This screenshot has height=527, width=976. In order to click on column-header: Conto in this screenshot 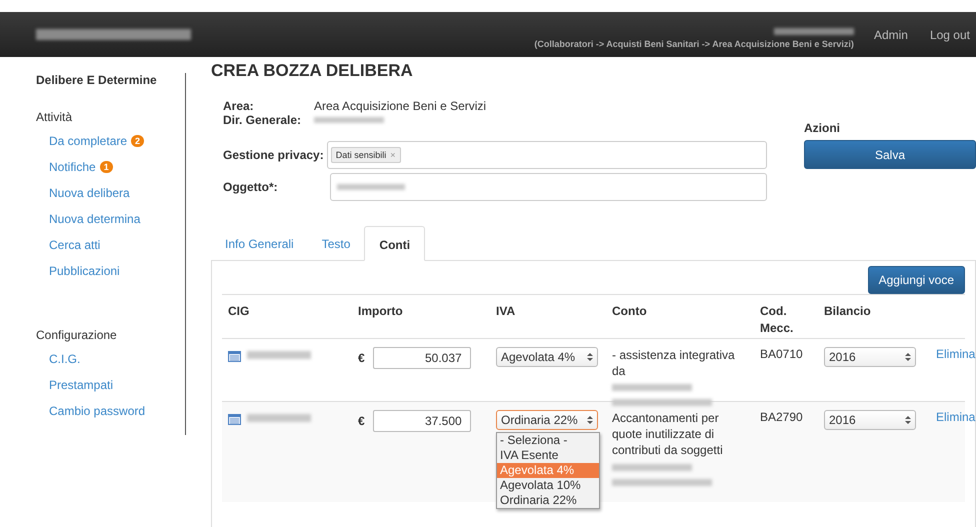, I will do `click(630, 311)`.